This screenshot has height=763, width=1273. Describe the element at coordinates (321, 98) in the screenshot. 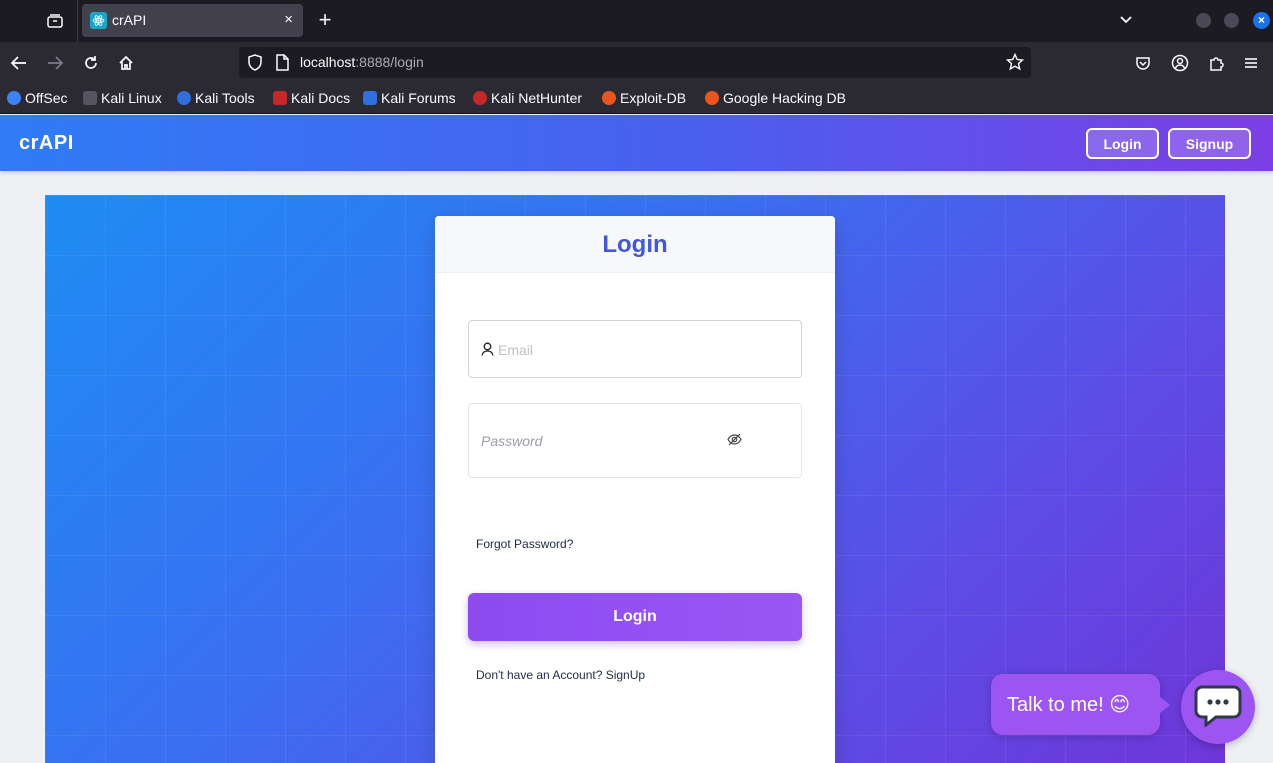

I see `bookmark-label: Kali Docs` at that location.